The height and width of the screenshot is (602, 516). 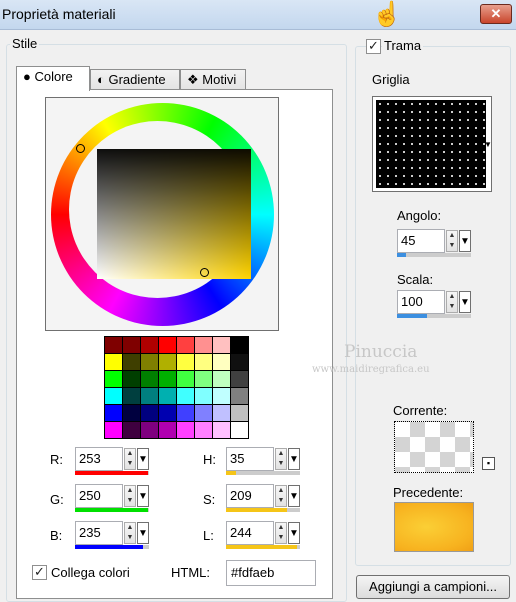 What do you see at coordinates (56, 459) in the screenshot?
I see `r-label: R:` at bounding box center [56, 459].